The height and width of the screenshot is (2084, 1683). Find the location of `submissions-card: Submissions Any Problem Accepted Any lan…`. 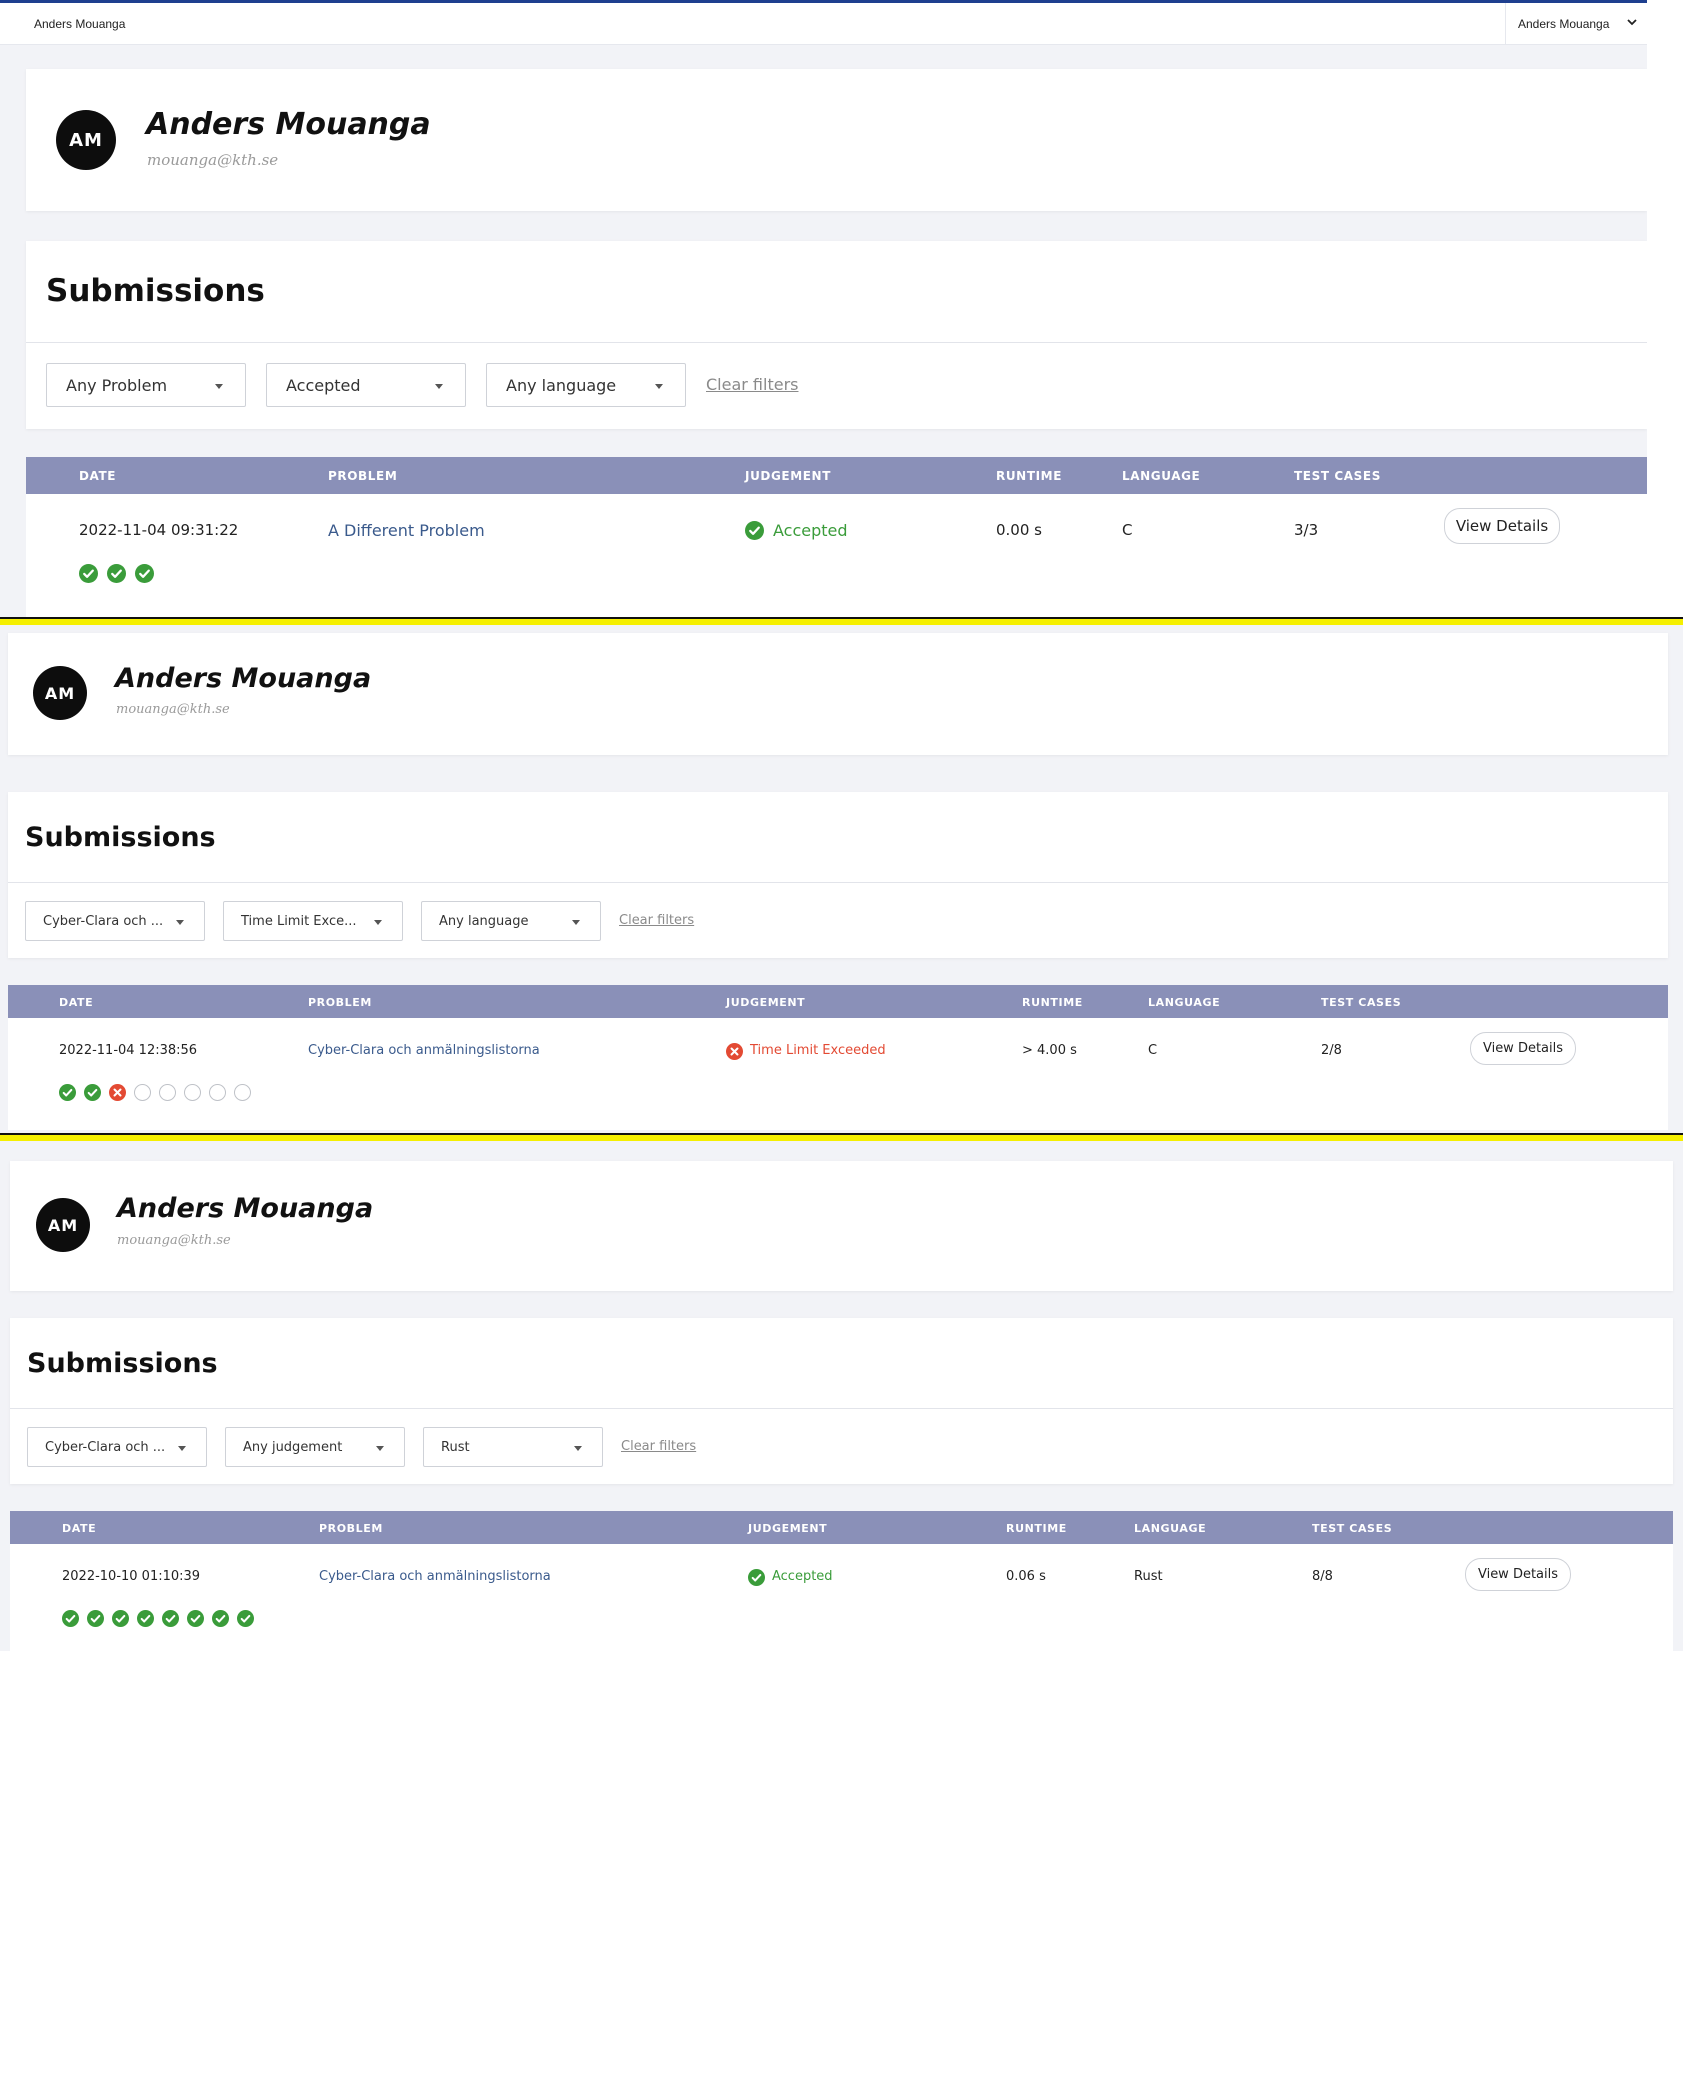

submissions-card: Submissions Any Problem Accepted Any lan… is located at coordinates (836, 335).